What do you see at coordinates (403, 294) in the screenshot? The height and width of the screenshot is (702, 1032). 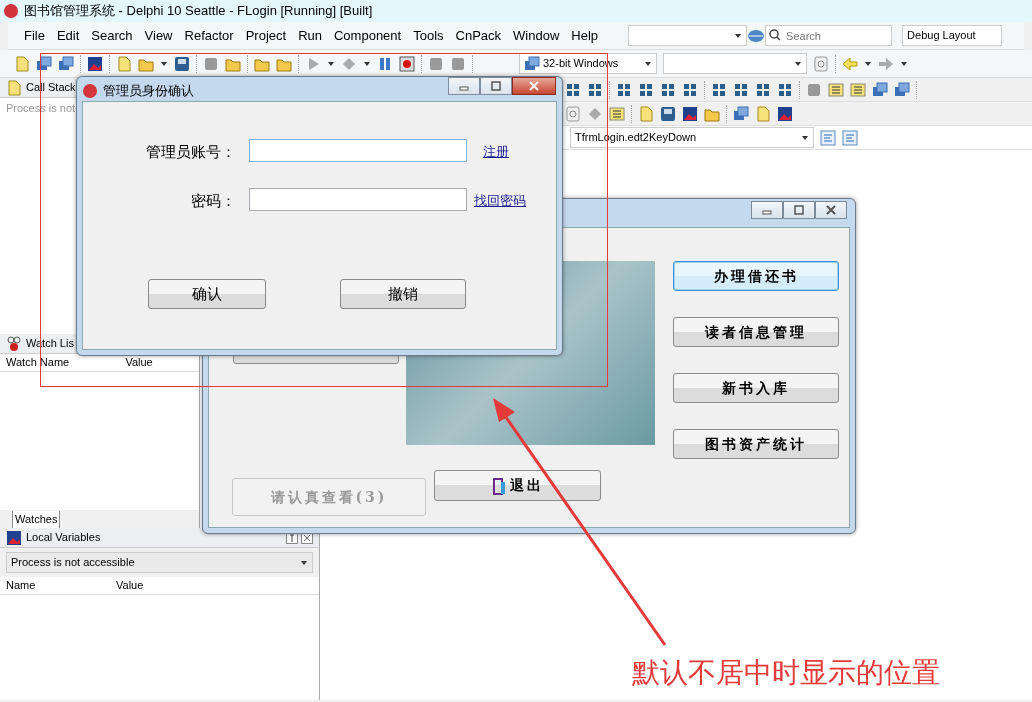 I see `dialog-button: 撤销` at bounding box center [403, 294].